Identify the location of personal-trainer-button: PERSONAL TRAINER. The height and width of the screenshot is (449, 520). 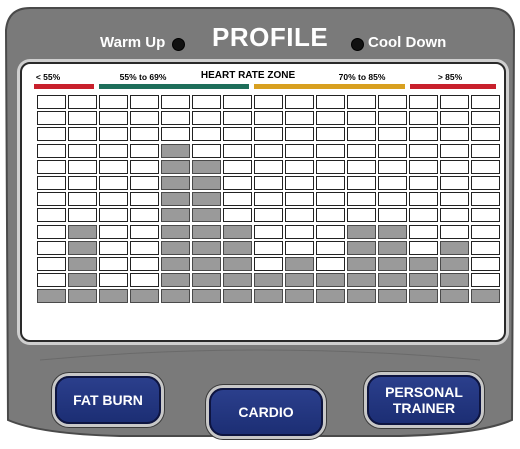
(424, 400).